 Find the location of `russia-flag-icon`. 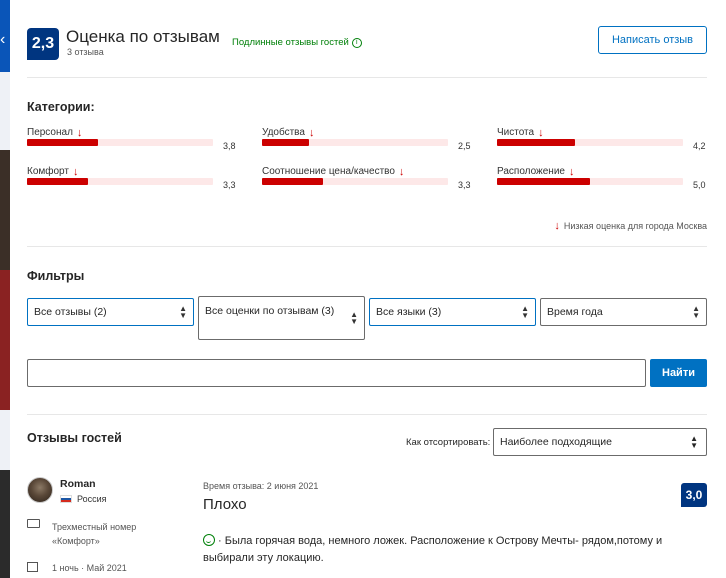

russia-flag-icon is located at coordinates (66, 499).